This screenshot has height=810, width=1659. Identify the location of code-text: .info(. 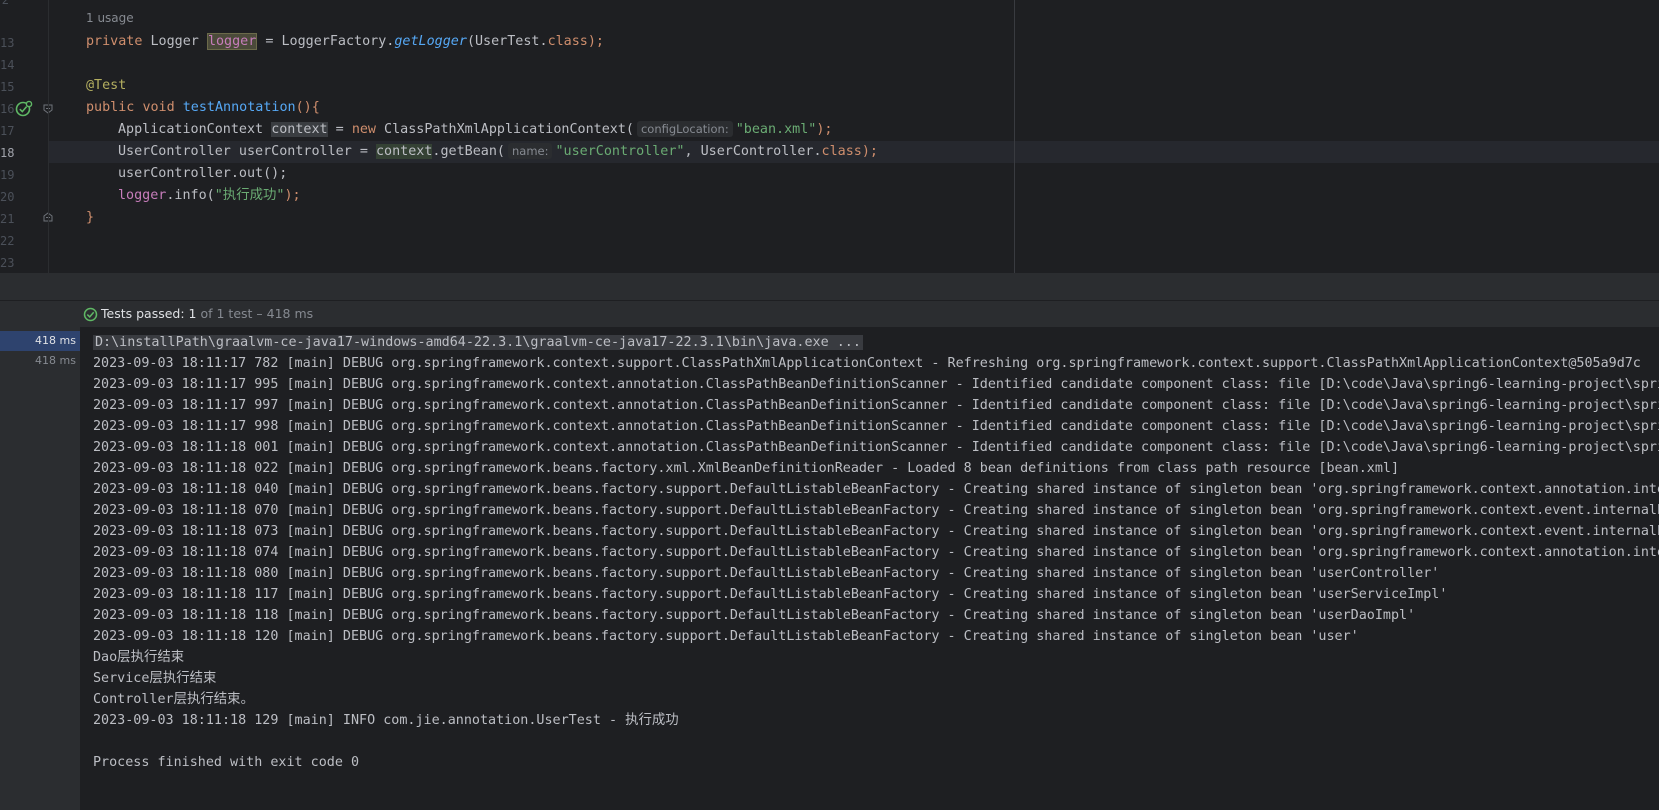
(190, 195).